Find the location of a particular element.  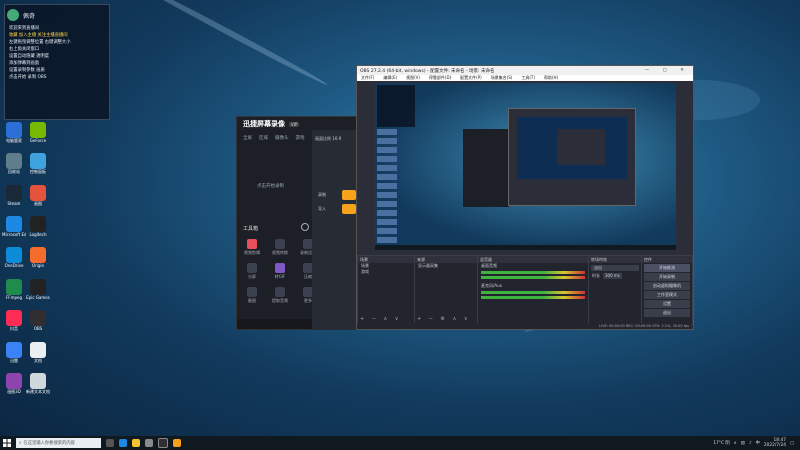

desktop-icon: 迅雷 is located at coordinates (14, 352).